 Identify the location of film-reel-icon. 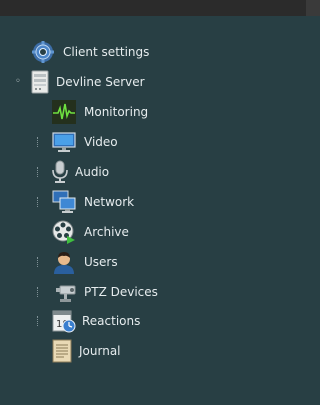
(64, 232).